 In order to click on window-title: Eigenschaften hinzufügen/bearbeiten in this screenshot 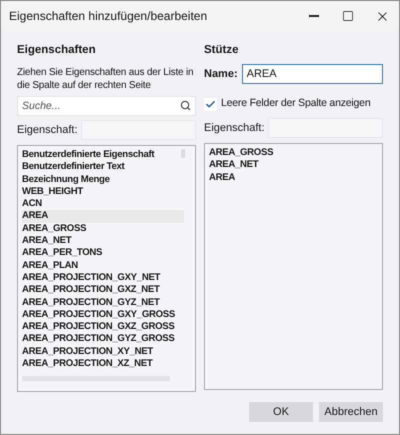, I will do `click(108, 16)`.